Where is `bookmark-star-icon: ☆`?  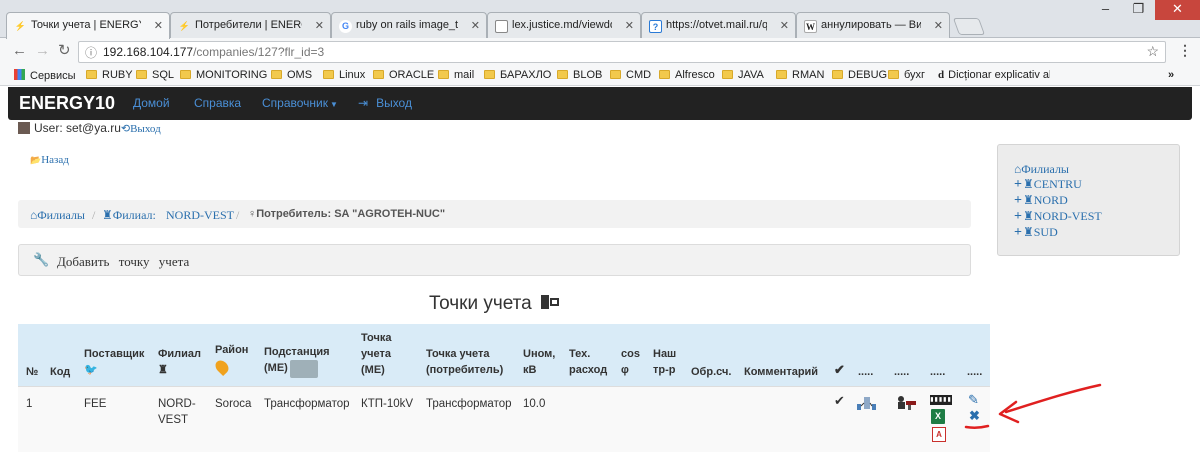 bookmark-star-icon: ☆ is located at coordinates (1152, 51).